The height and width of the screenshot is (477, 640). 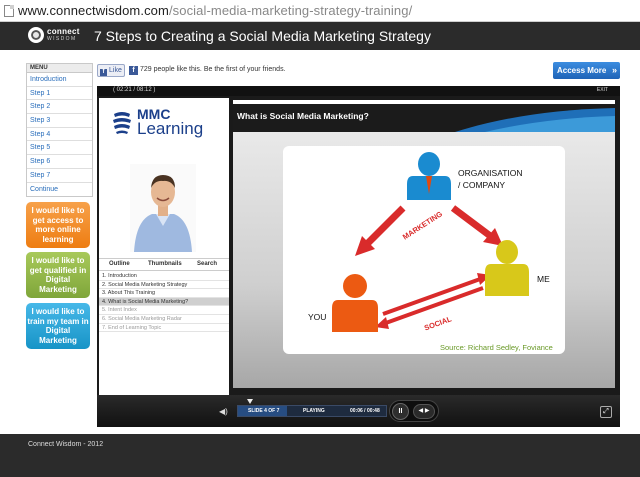 What do you see at coordinates (59, 162) in the screenshot?
I see `sidebar-item-step-6: Step 6` at bounding box center [59, 162].